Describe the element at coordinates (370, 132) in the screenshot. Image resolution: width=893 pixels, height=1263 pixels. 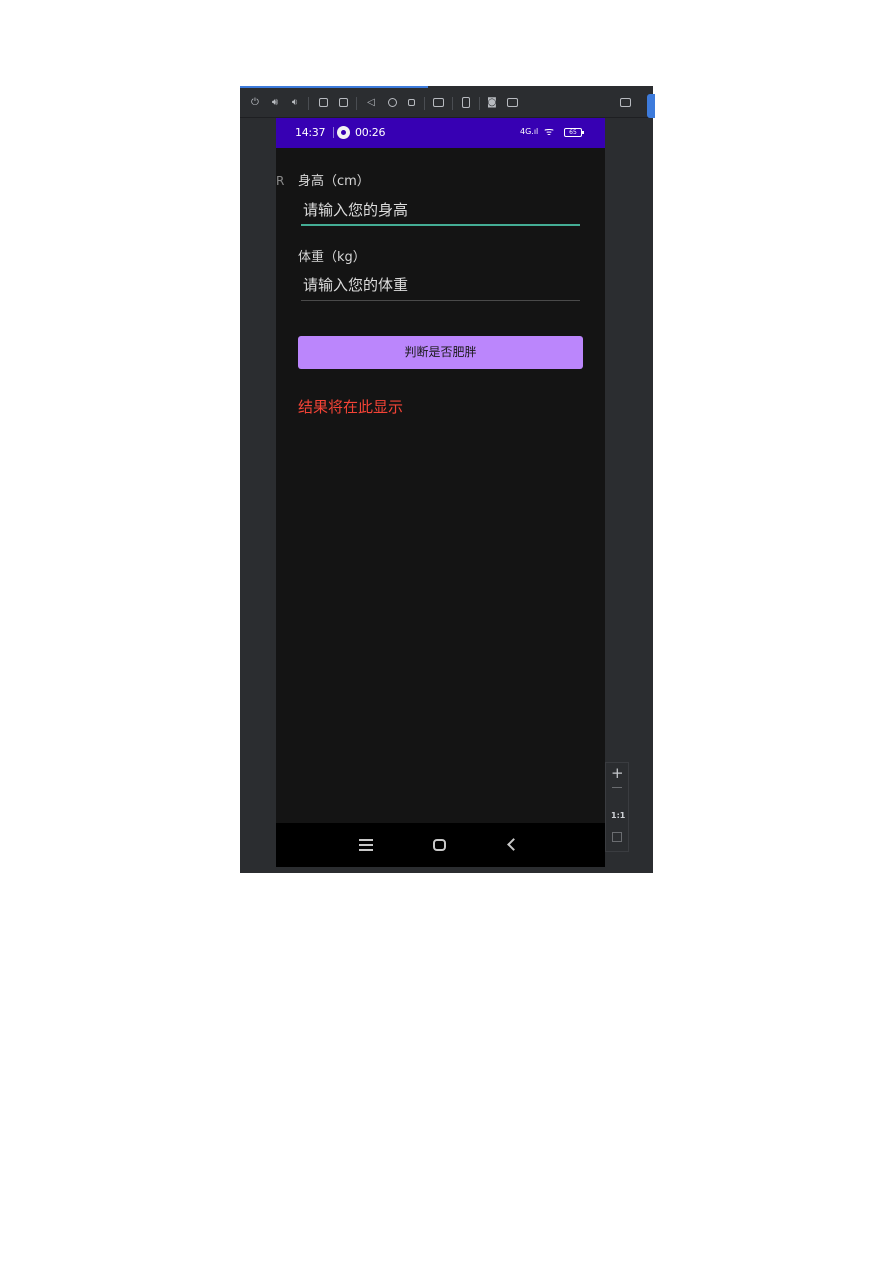
I see `status-timer: 00:26` at that location.